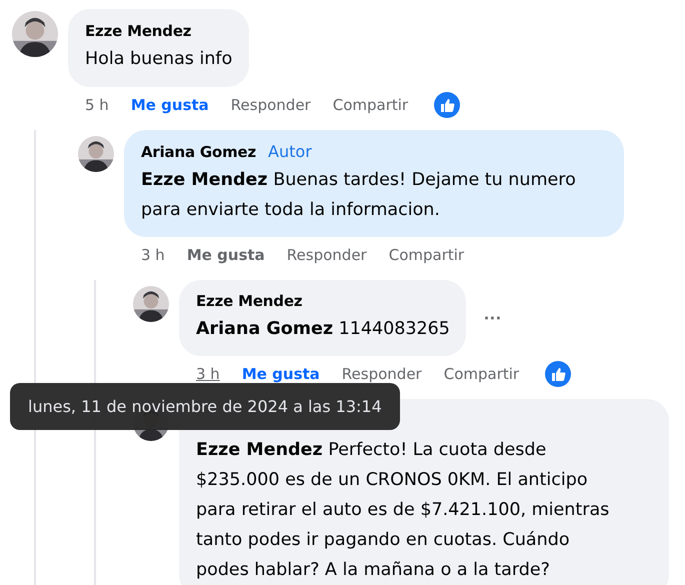 The width and height of the screenshot is (685, 585). I want to click on comment-text: Hola buenas info, so click(158, 59).